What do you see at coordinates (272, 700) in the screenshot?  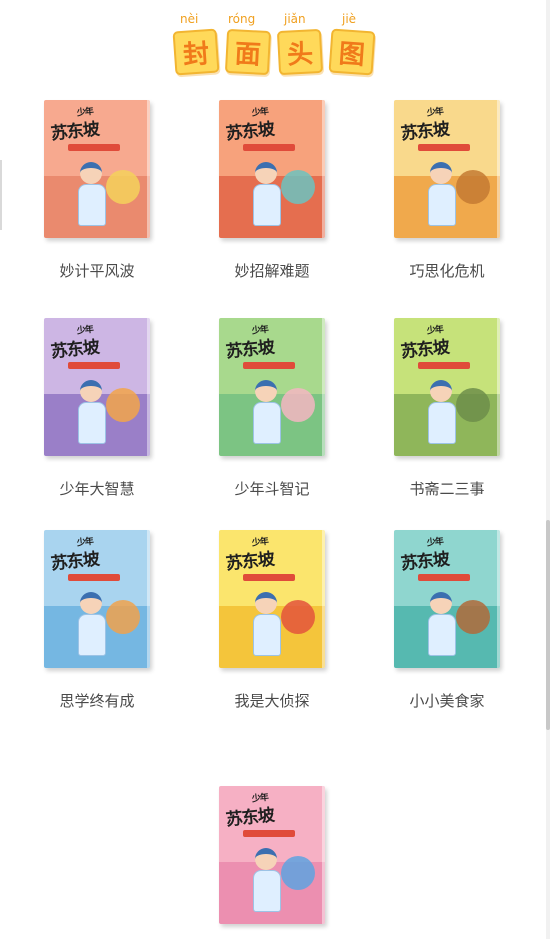 I see `book-title: 我是大侦探` at bounding box center [272, 700].